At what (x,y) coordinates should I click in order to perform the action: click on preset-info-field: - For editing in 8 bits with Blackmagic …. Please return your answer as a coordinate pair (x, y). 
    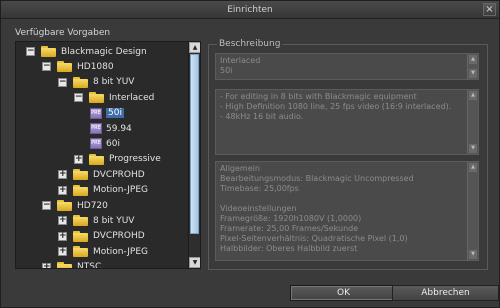
    Looking at the image, I should click on (347, 122).